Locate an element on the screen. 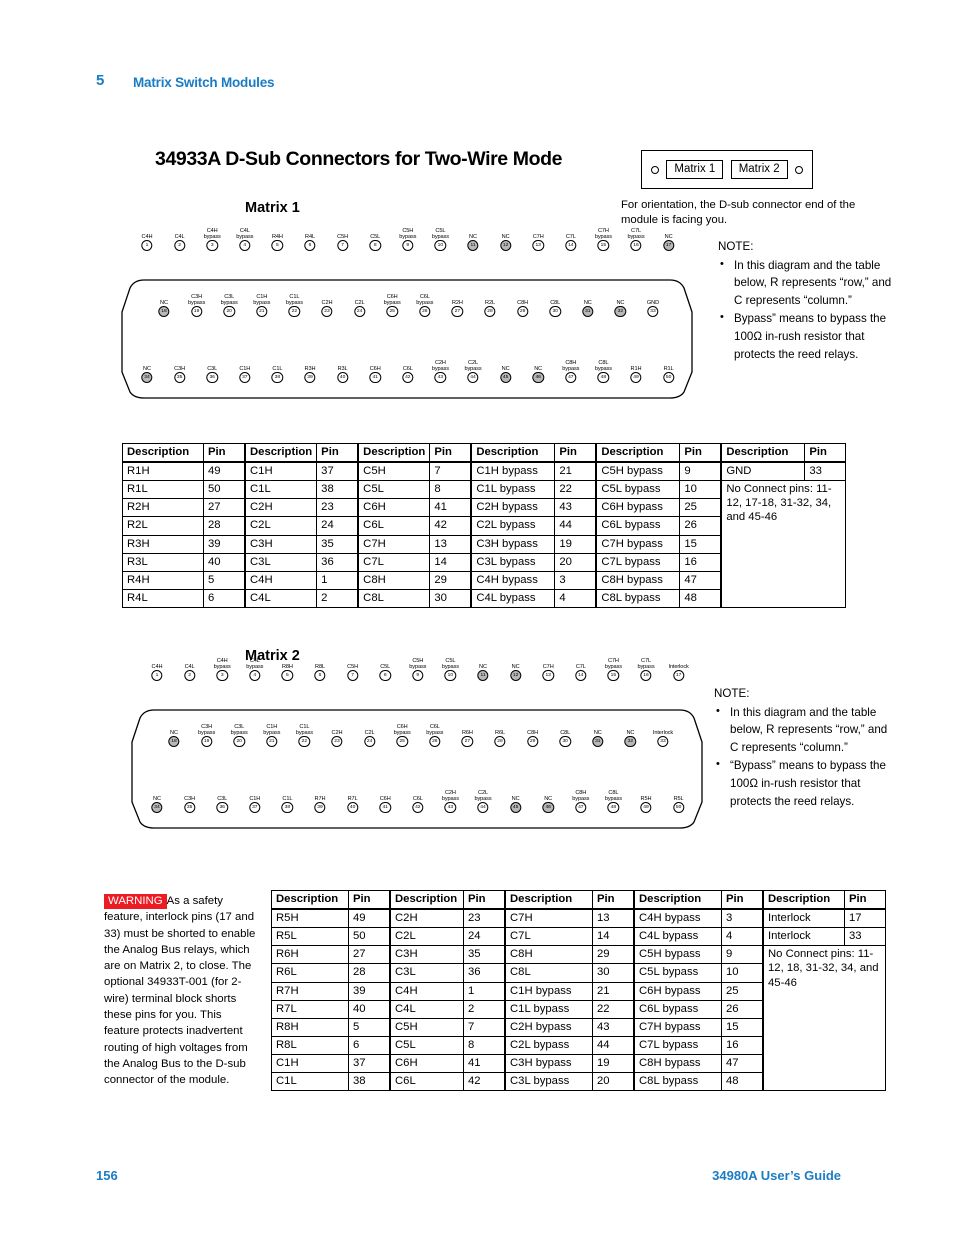  connector-pin-number: 35 is located at coordinates (179, 377).